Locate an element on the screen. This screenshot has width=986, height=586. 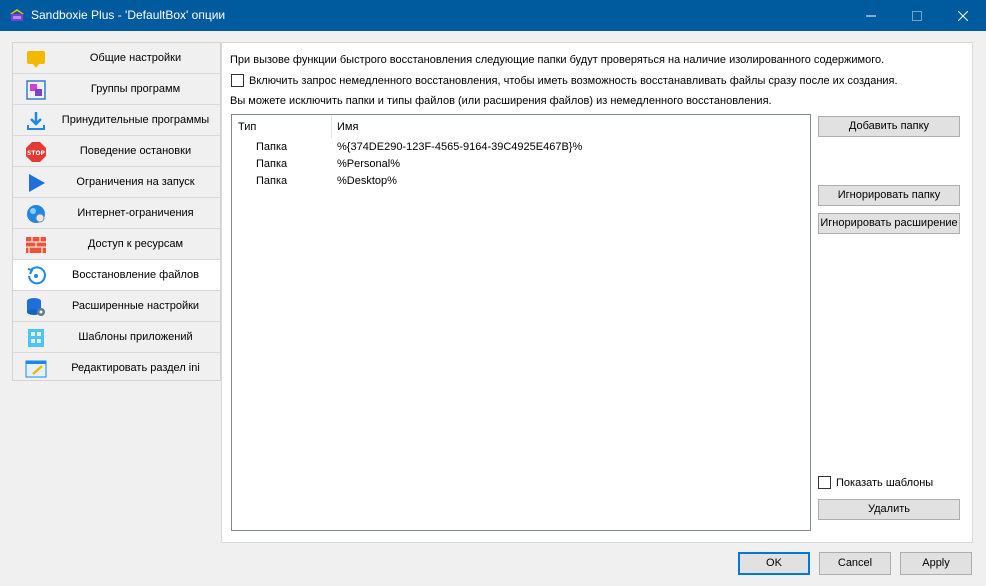
row-name: %Personal% is located at coordinates (368, 164).